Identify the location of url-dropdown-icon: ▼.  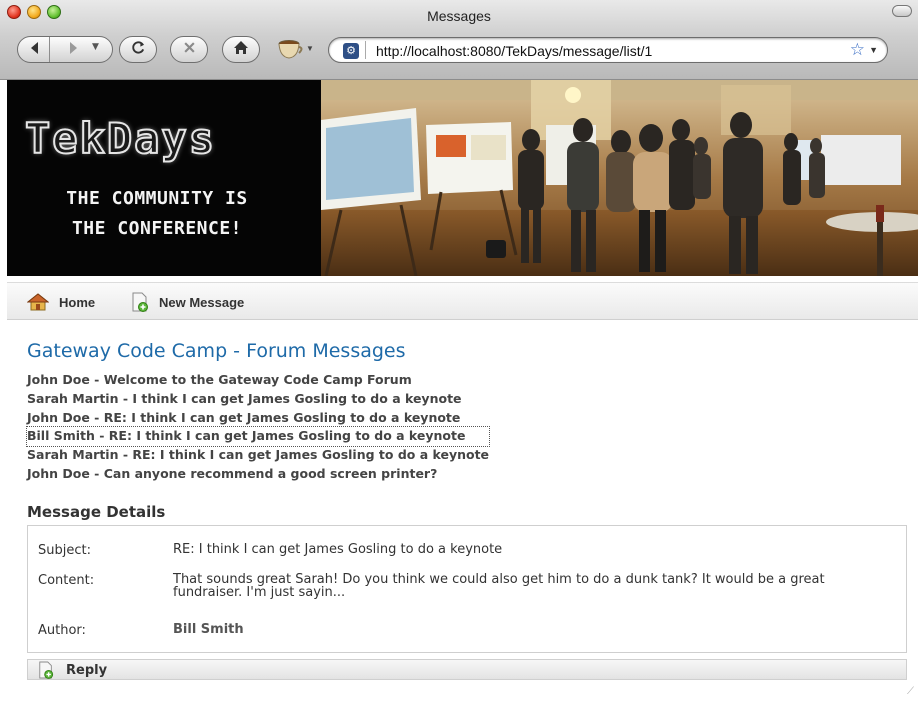
(873, 50).